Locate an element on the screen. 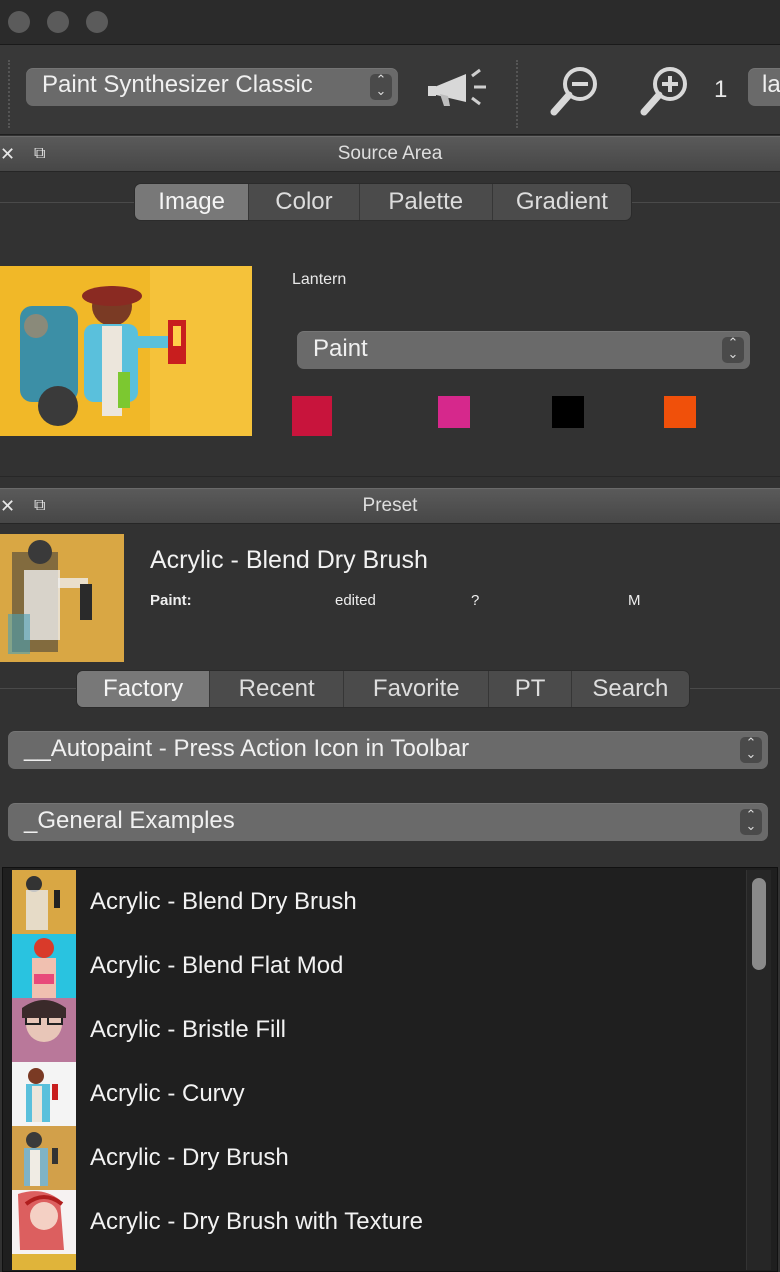 Image resolution: width=780 pixels, height=1272 pixels. tab-gradient: Gradient is located at coordinates (562, 202).